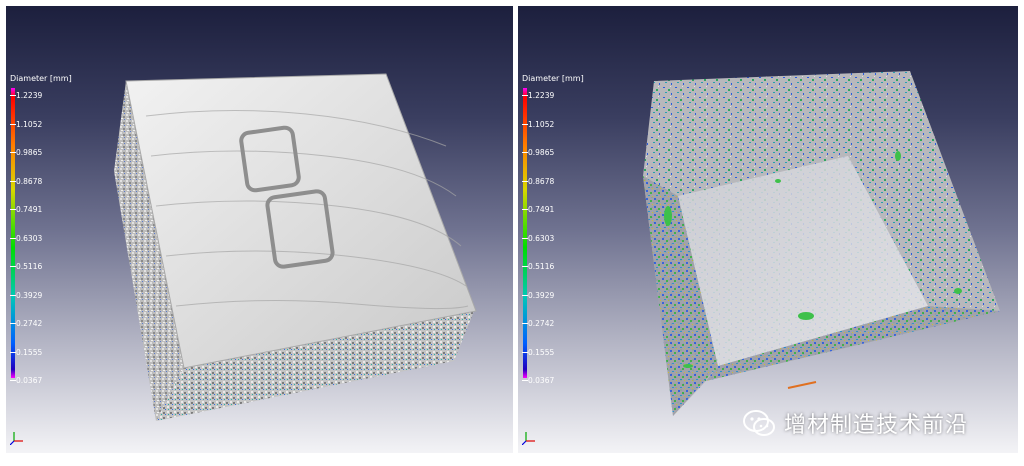  I want to click on wechat-watermark: 增材制造技术前沿, so click(855, 423).